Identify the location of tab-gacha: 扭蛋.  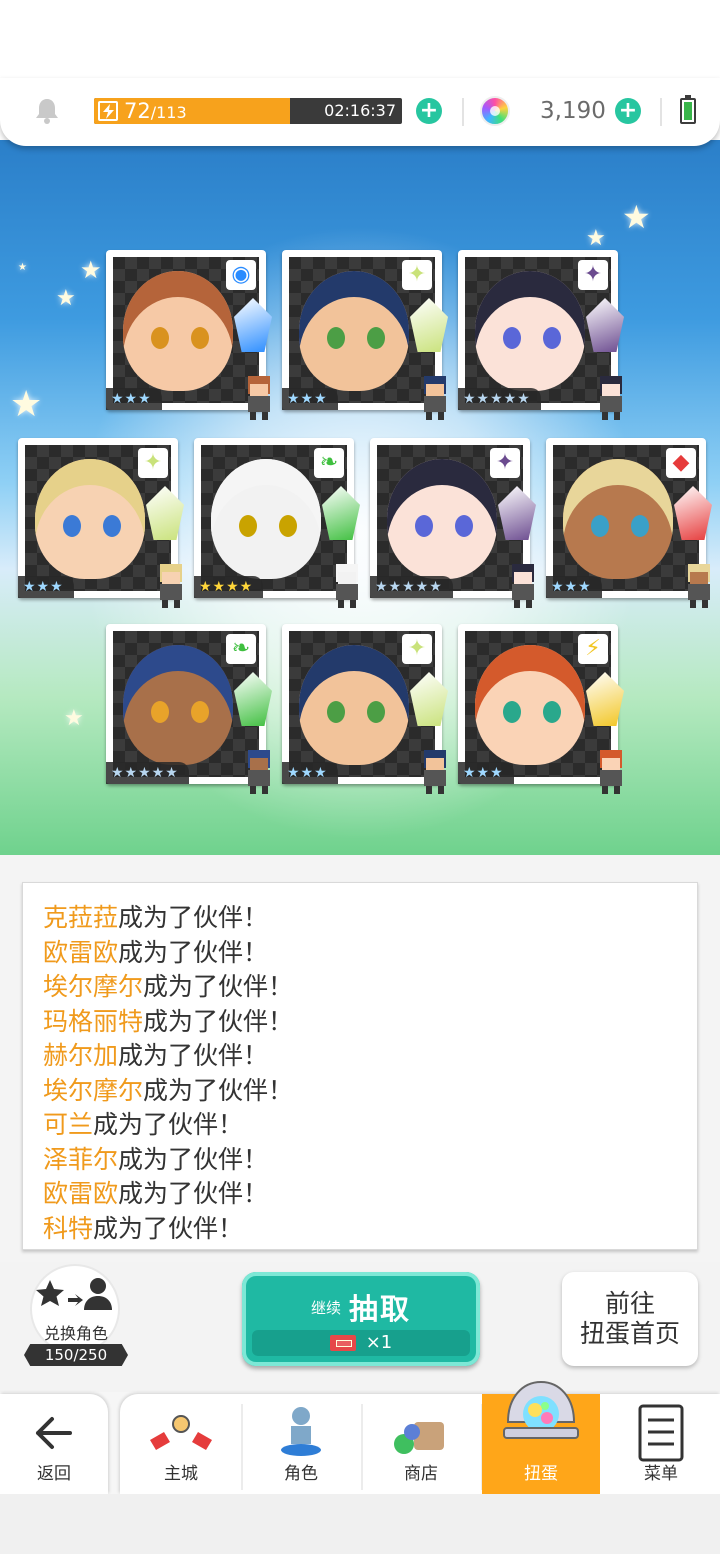
(541, 1437).